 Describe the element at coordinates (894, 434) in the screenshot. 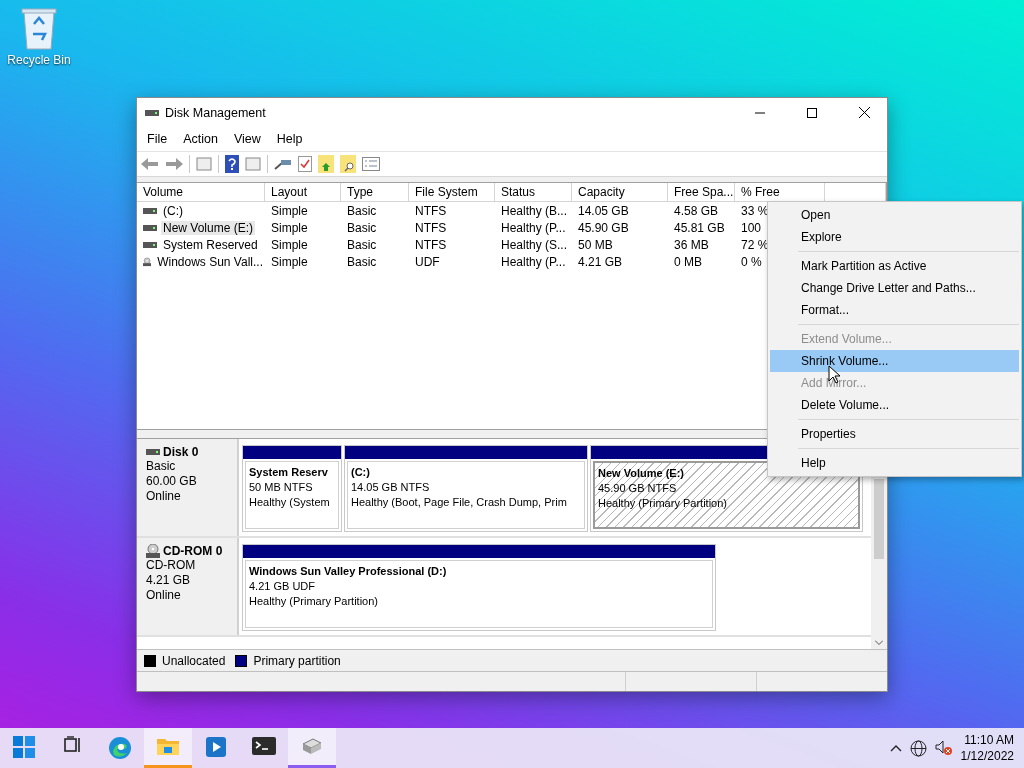

I see `context-menu-item: Properties` at that location.